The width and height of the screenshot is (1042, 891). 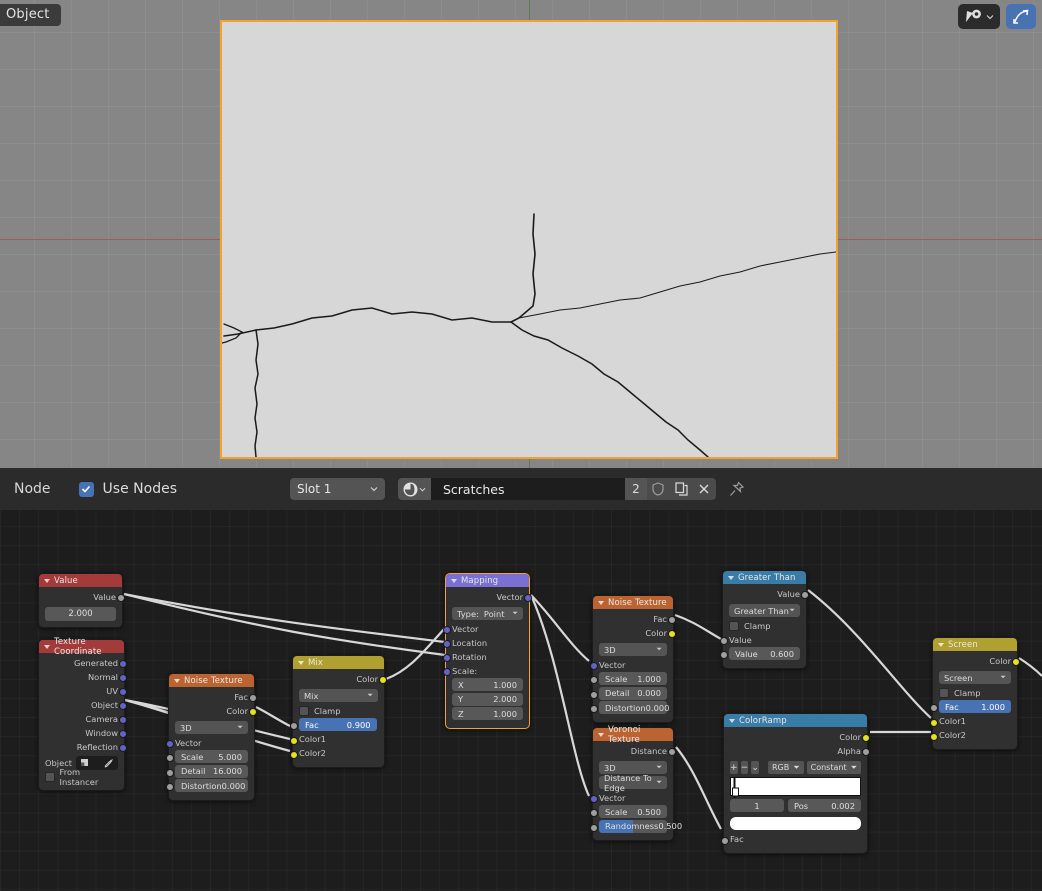 What do you see at coordinates (487, 699) in the screenshot?
I see `scale-y-field: Y 2.000` at bounding box center [487, 699].